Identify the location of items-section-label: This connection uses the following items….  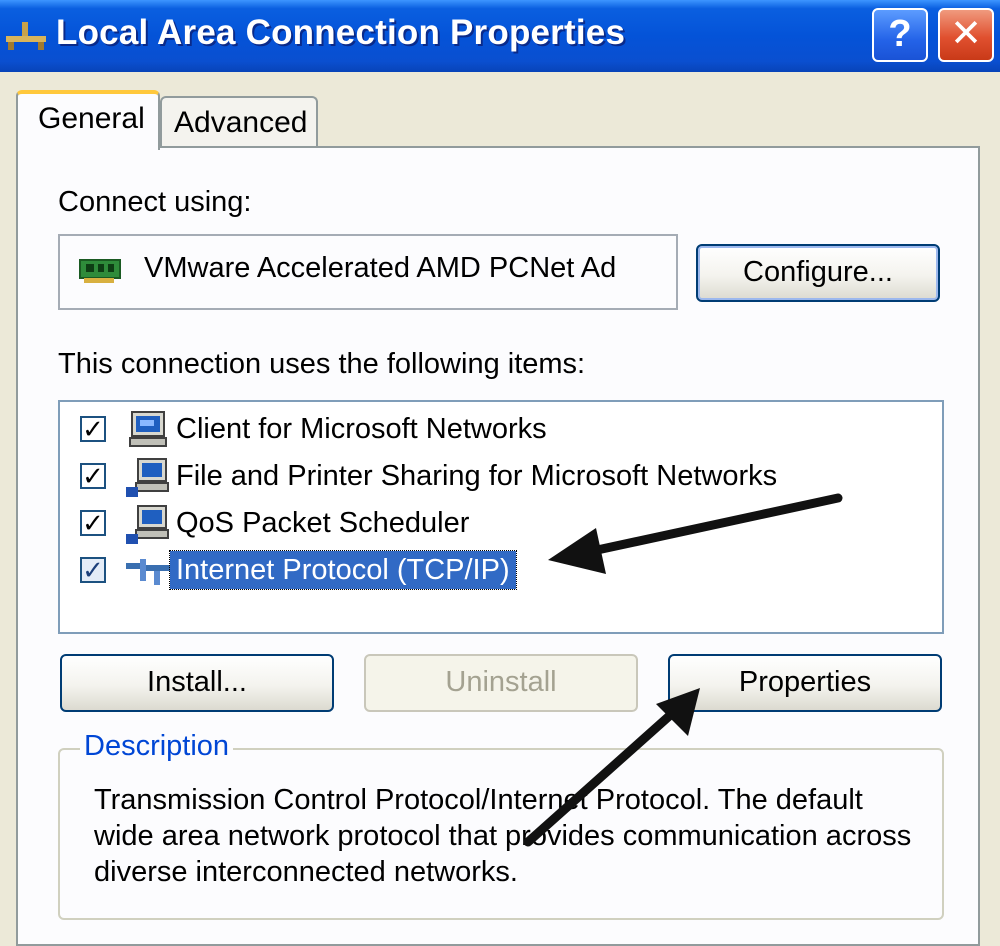
(322, 364).